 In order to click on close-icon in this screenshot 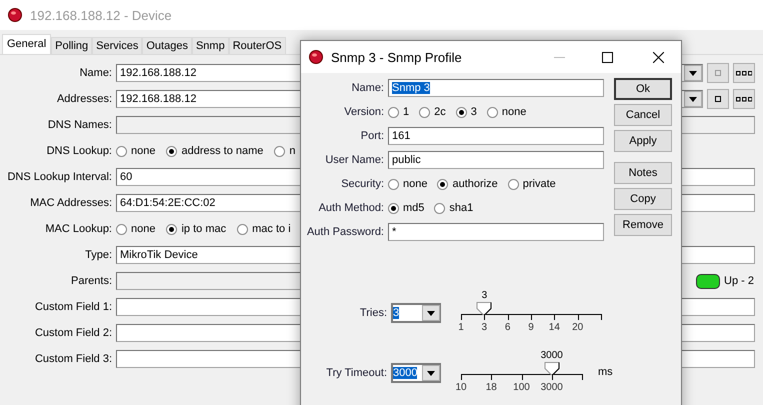, I will do `click(658, 57)`.